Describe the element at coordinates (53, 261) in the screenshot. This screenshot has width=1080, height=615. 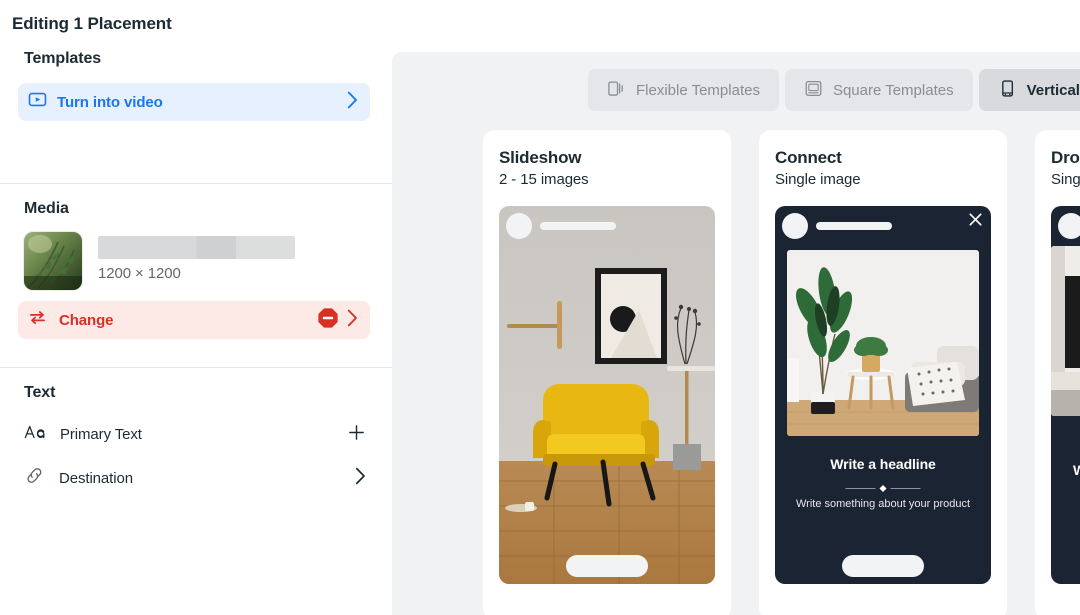
I see `media-thumbnail` at that location.